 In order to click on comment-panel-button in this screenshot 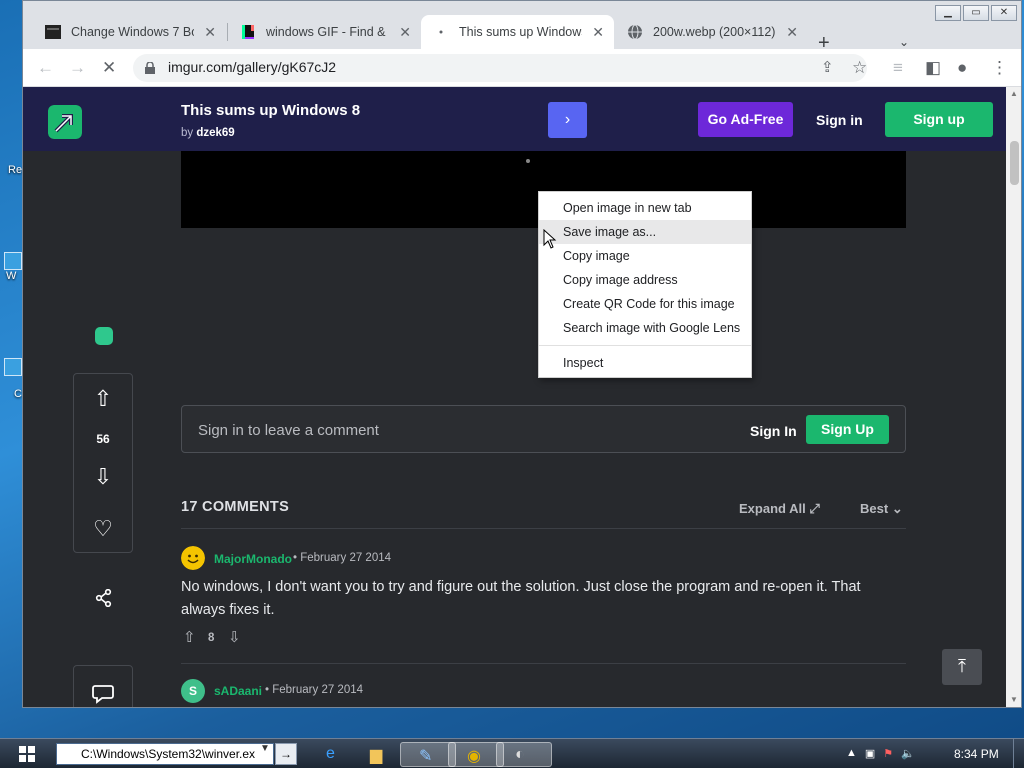, I will do `click(103, 686)`.